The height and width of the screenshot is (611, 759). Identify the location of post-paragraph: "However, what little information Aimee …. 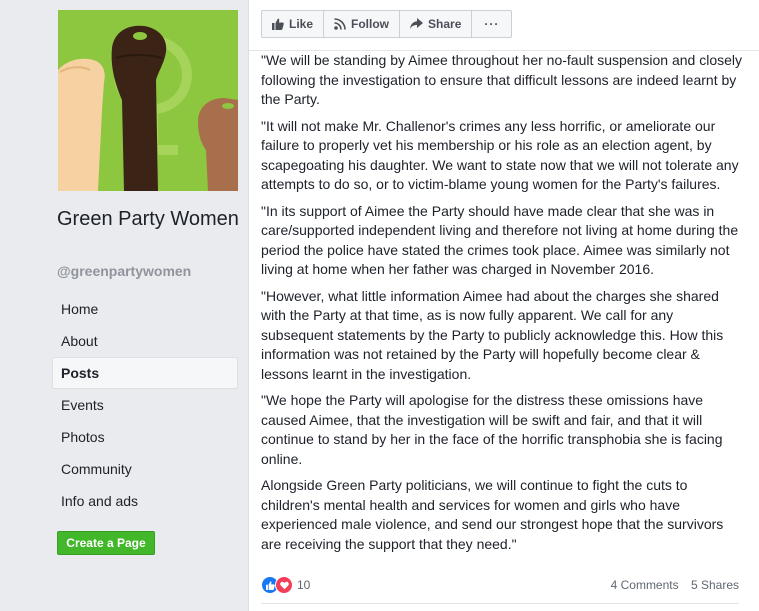
(492, 334).